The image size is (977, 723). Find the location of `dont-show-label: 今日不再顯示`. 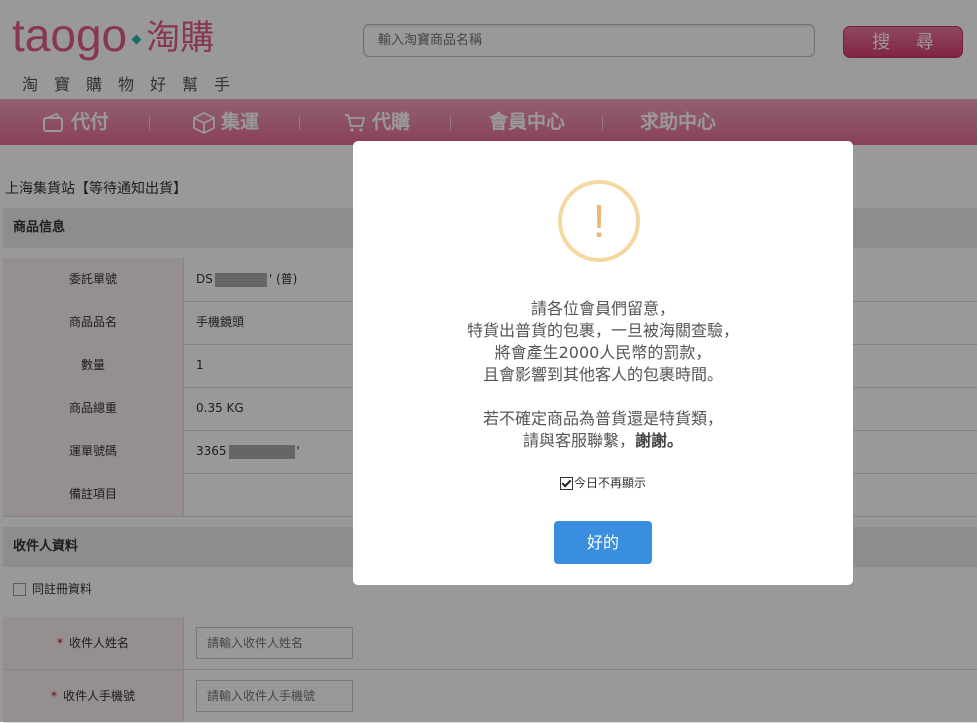

dont-show-label: 今日不再顯示 is located at coordinates (609, 483).